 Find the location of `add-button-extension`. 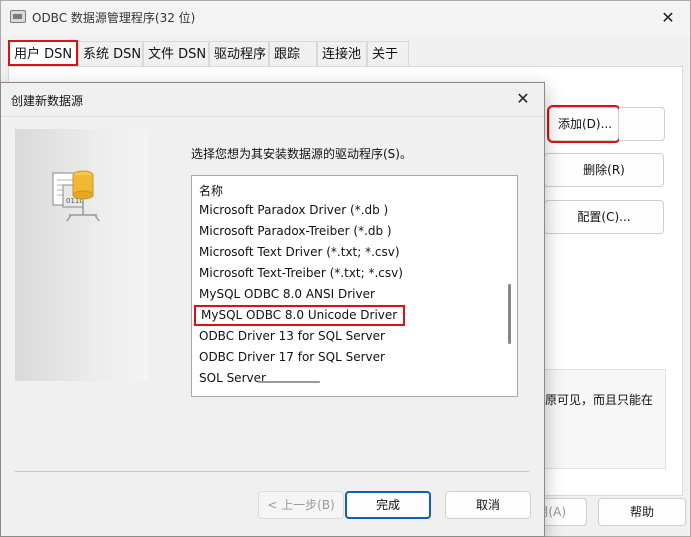

add-button-extension is located at coordinates (642, 124).